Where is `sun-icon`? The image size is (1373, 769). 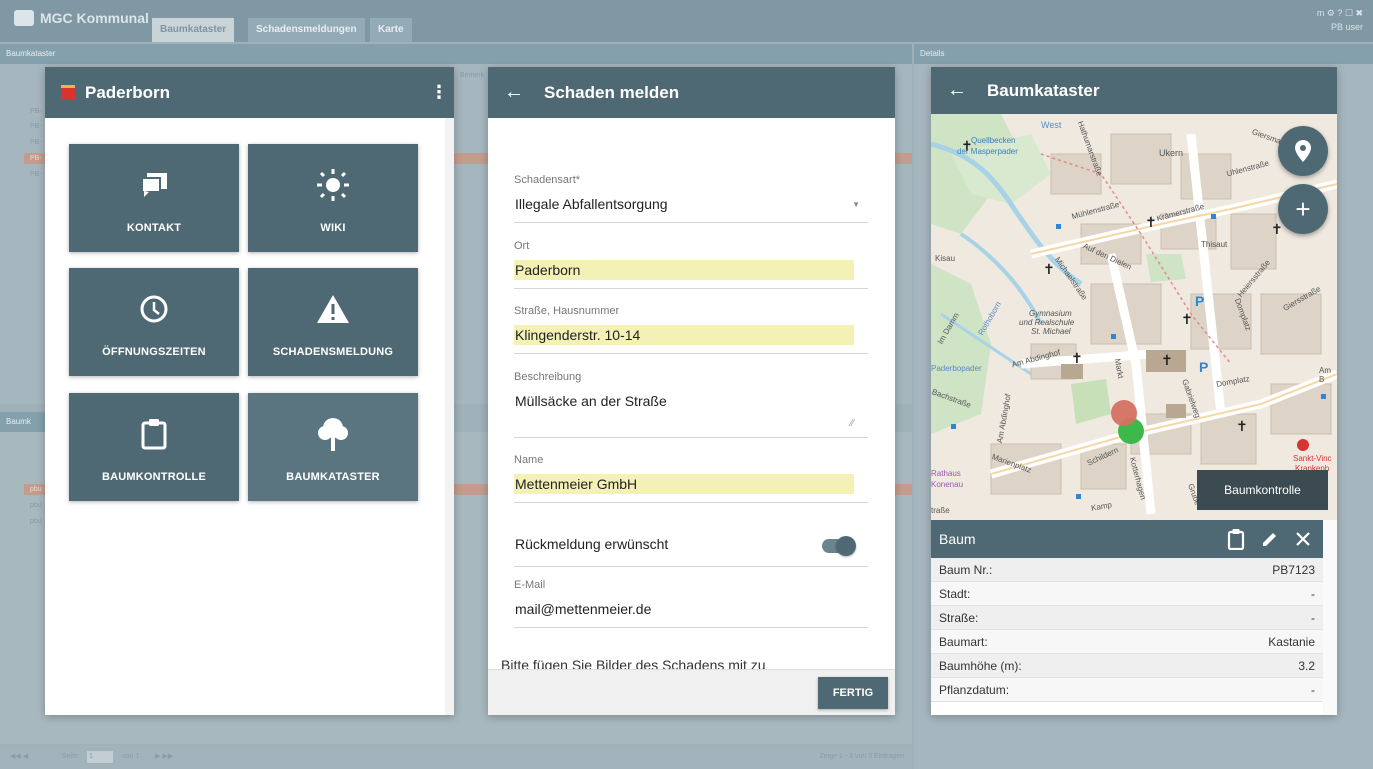 sun-icon is located at coordinates (333, 185).